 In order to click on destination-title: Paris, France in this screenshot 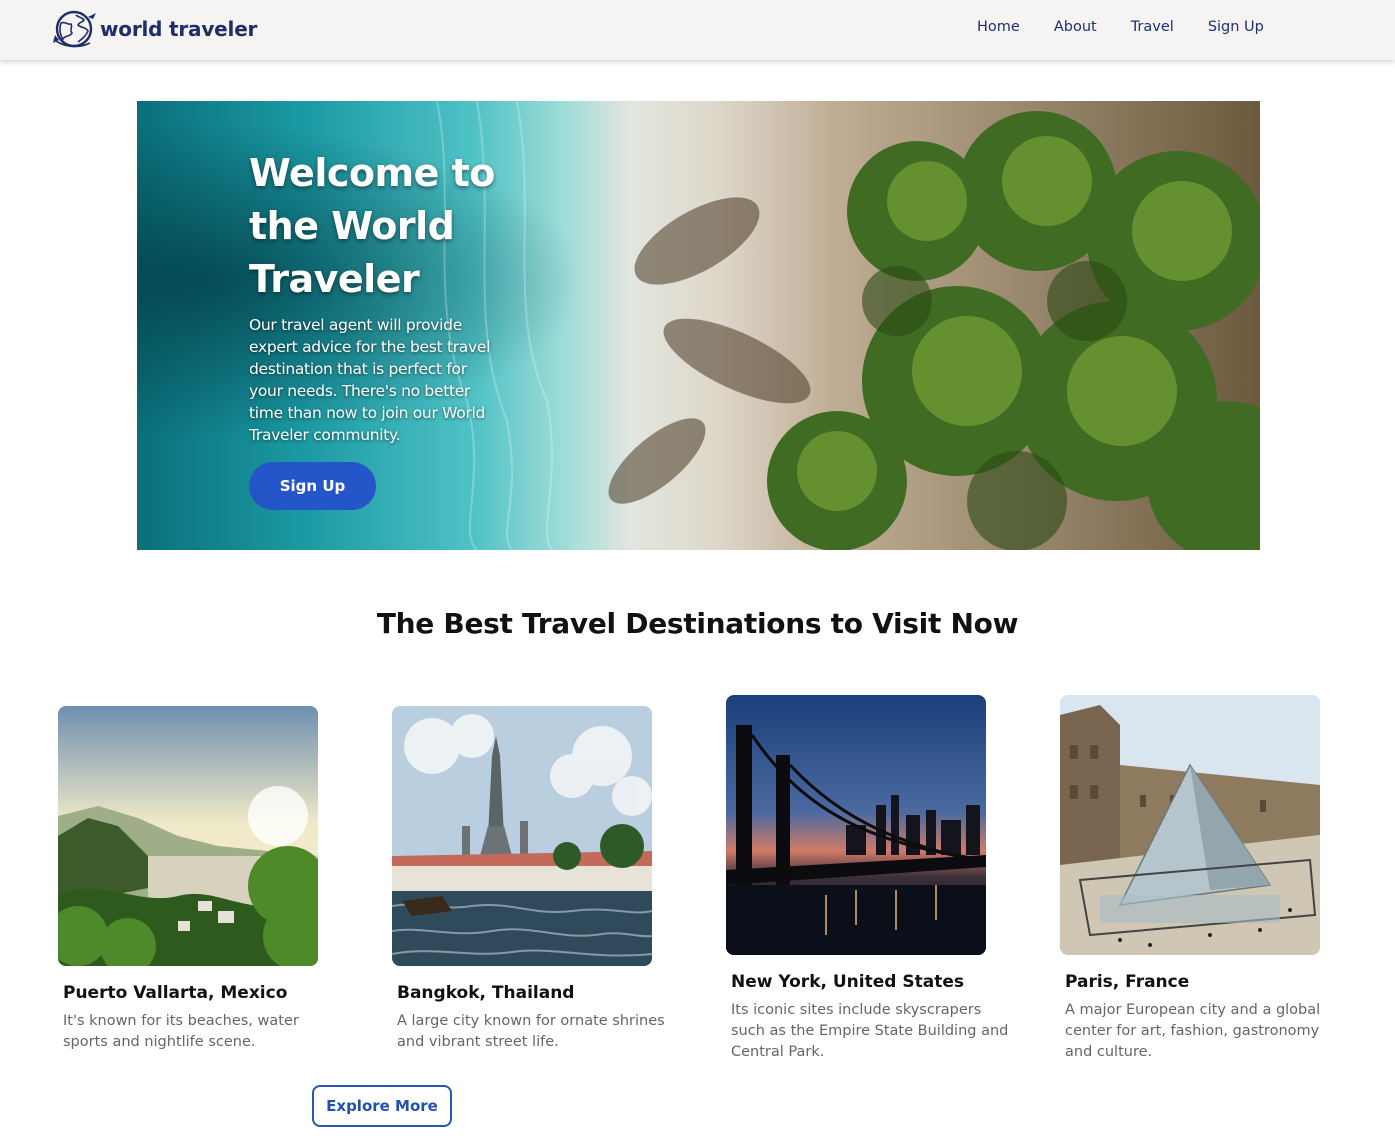, I will do `click(1127, 982)`.